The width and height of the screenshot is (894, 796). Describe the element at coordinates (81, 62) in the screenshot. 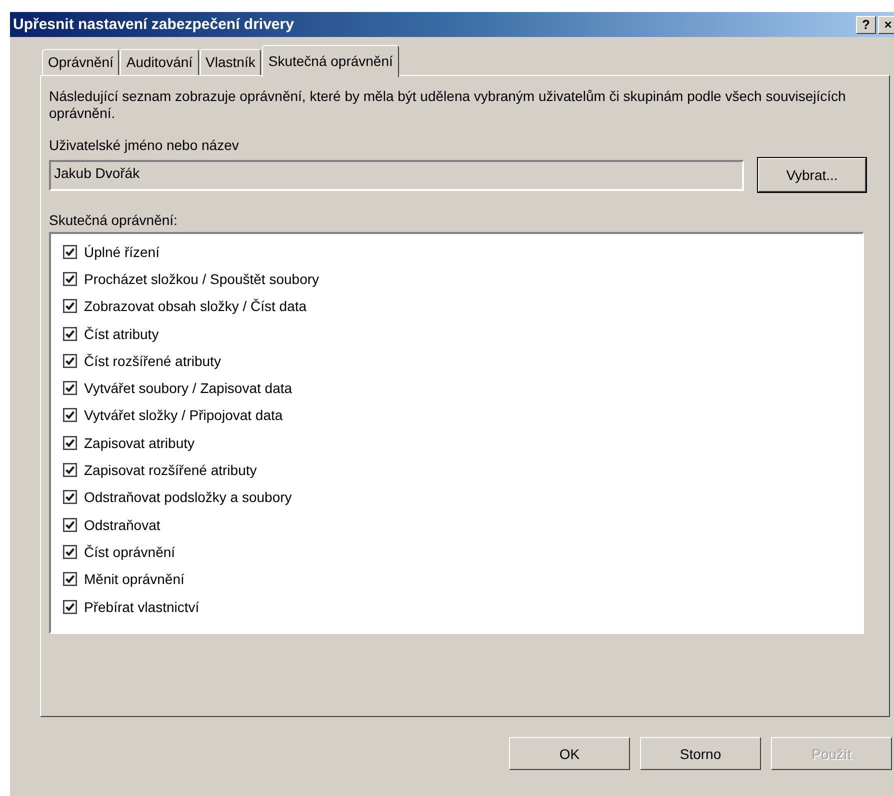

I see `tab: Oprávnění` at that location.